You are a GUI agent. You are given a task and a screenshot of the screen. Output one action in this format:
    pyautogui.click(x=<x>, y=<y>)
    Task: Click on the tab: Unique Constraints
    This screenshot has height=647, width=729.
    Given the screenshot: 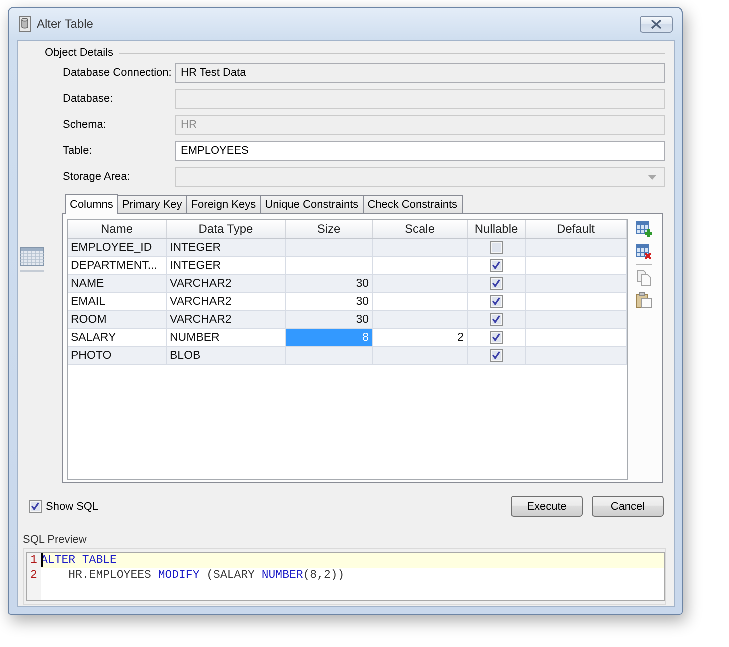 What is the action you would take?
    pyautogui.click(x=312, y=204)
    